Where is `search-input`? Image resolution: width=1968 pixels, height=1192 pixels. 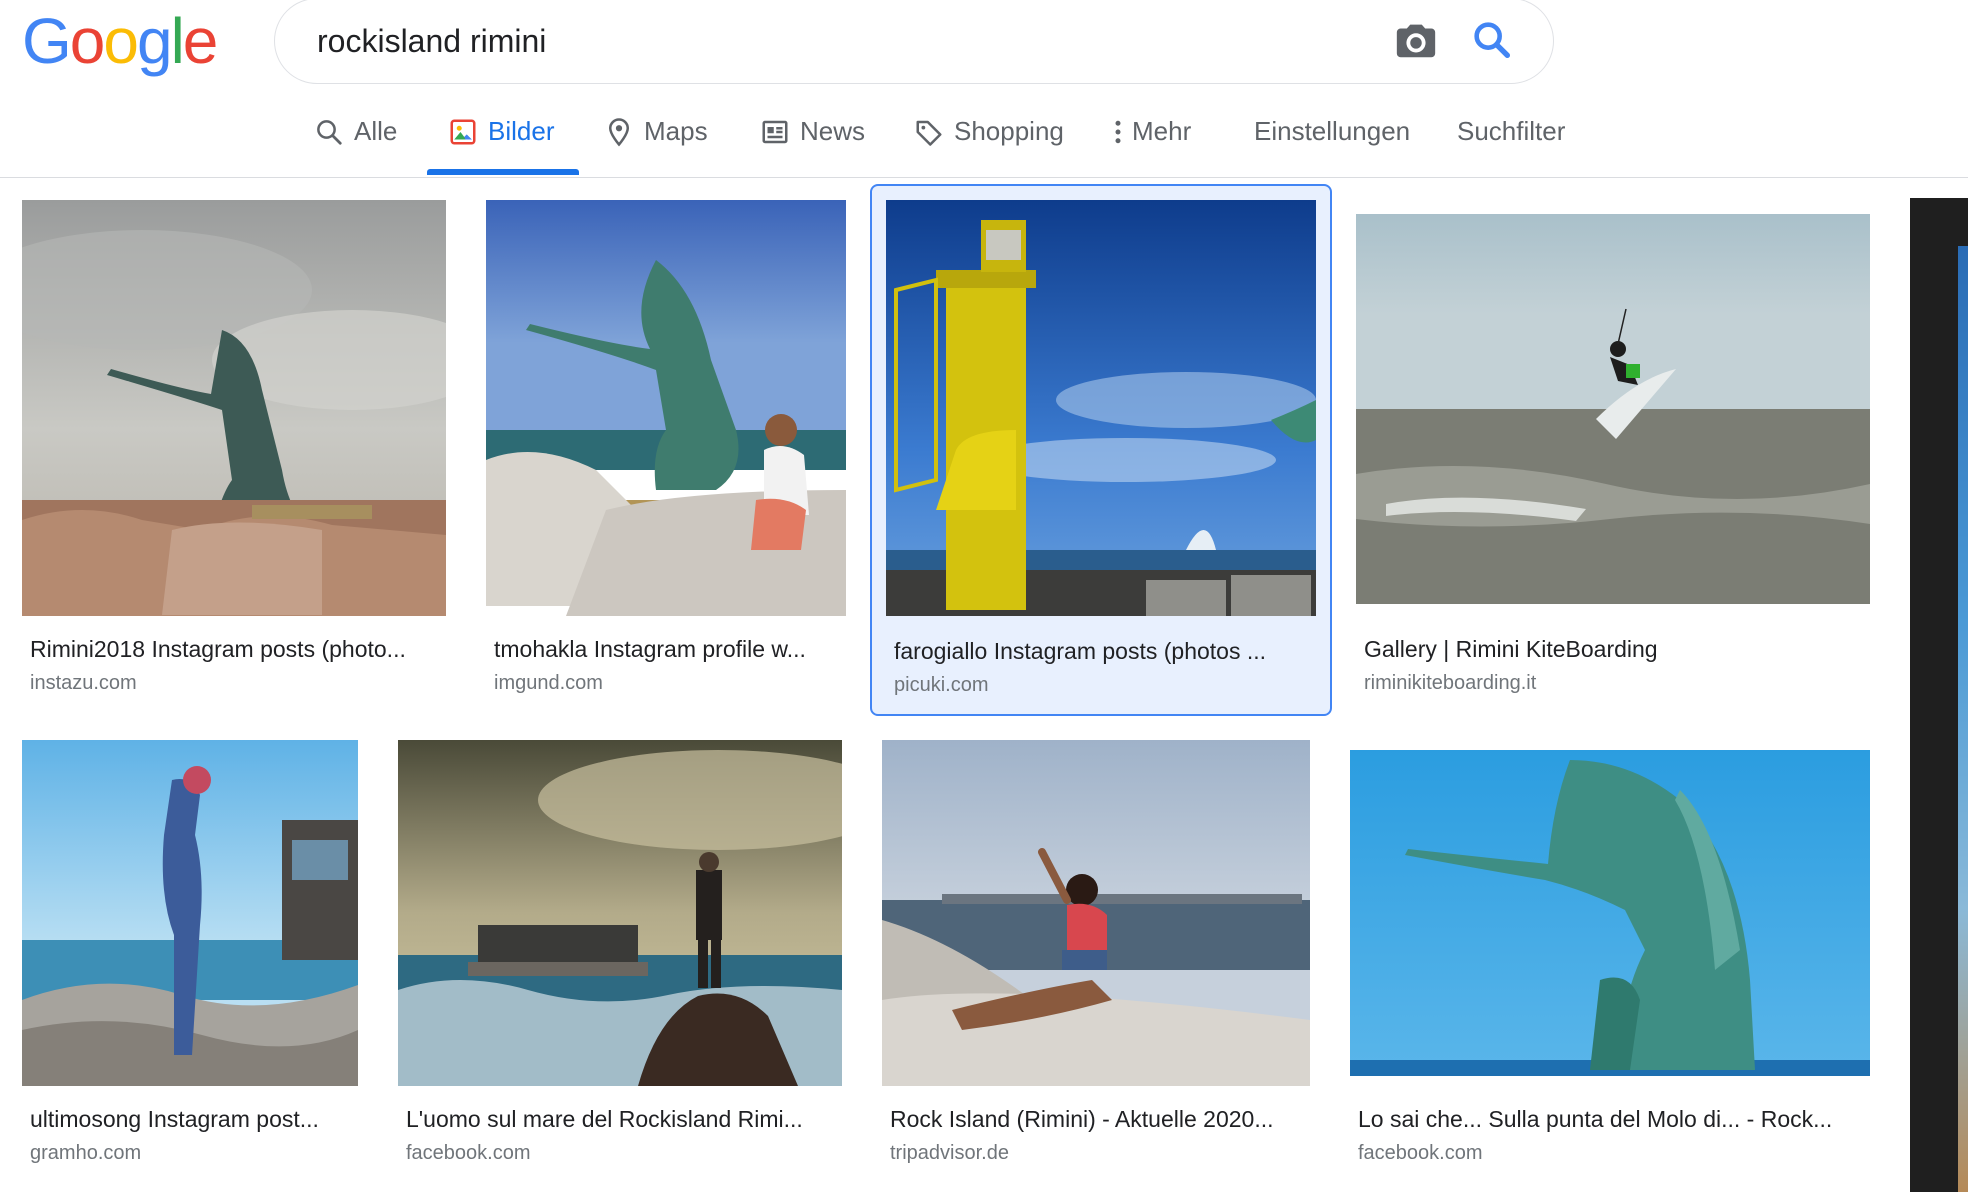 search-input is located at coordinates (817, 41).